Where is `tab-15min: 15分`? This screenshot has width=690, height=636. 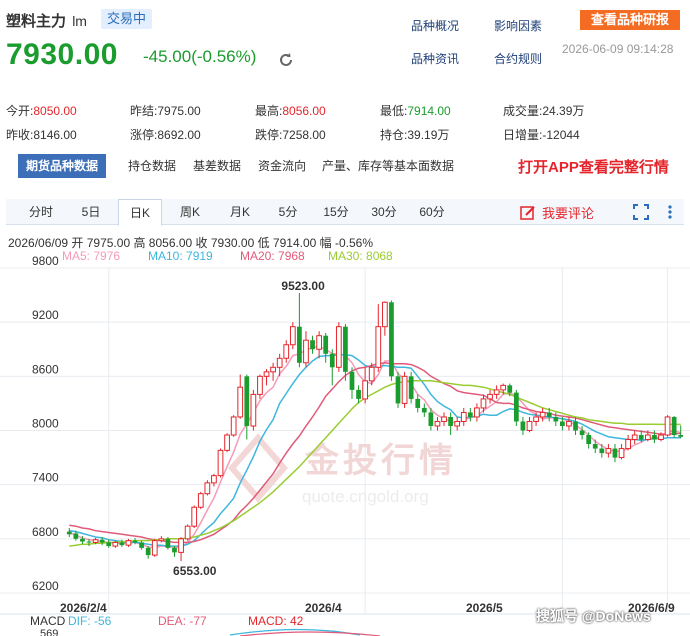
tab-15min: 15分 is located at coordinates (336, 212).